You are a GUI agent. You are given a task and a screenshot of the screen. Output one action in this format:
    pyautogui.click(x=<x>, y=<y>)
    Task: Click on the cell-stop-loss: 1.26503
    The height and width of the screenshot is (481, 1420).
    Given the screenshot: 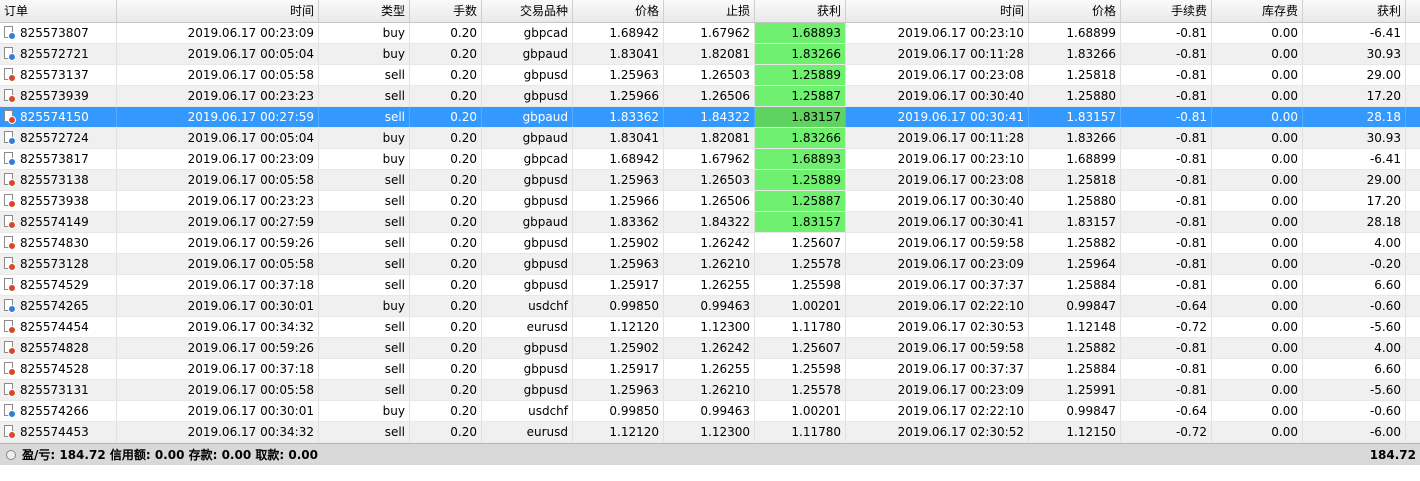 What is the action you would take?
    pyautogui.click(x=709, y=180)
    